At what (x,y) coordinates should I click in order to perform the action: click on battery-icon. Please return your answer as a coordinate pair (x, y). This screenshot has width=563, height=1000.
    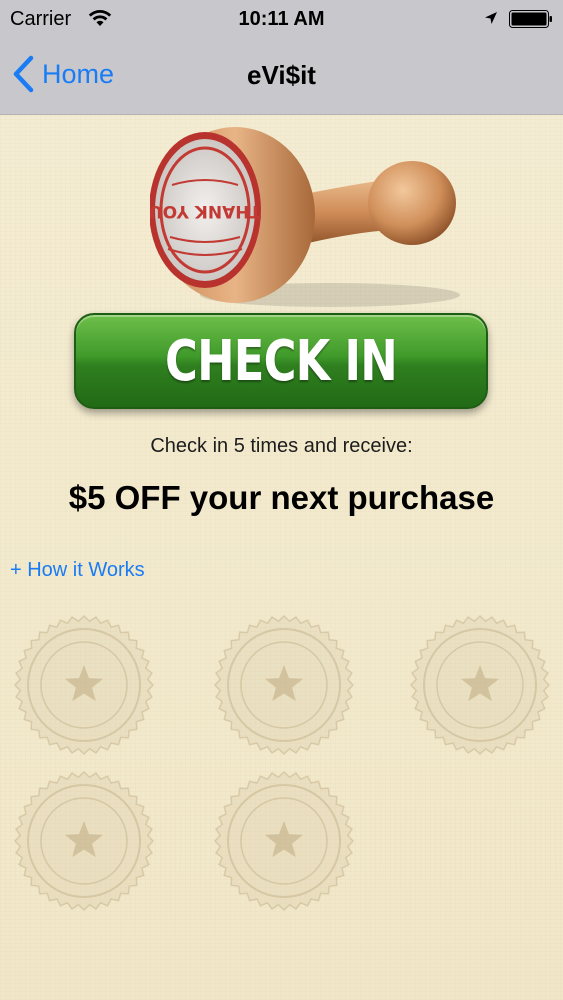
    Looking at the image, I should click on (530, 19).